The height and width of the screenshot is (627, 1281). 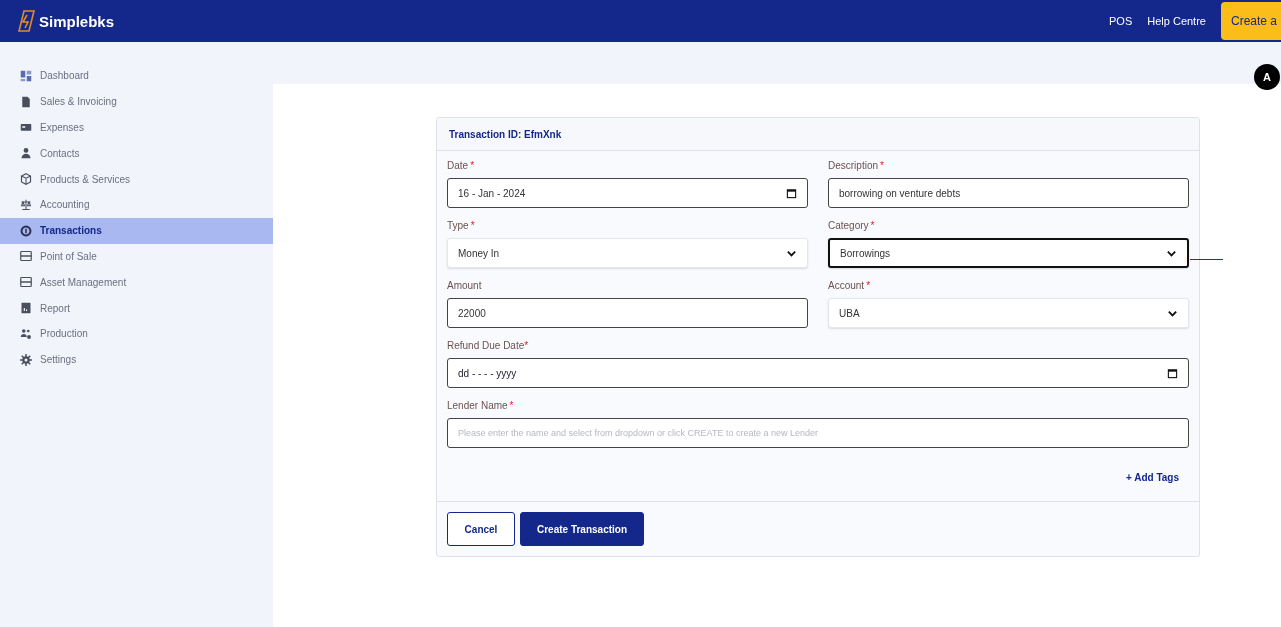 I want to click on sidebar-item: Report, so click(x=136, y=308).